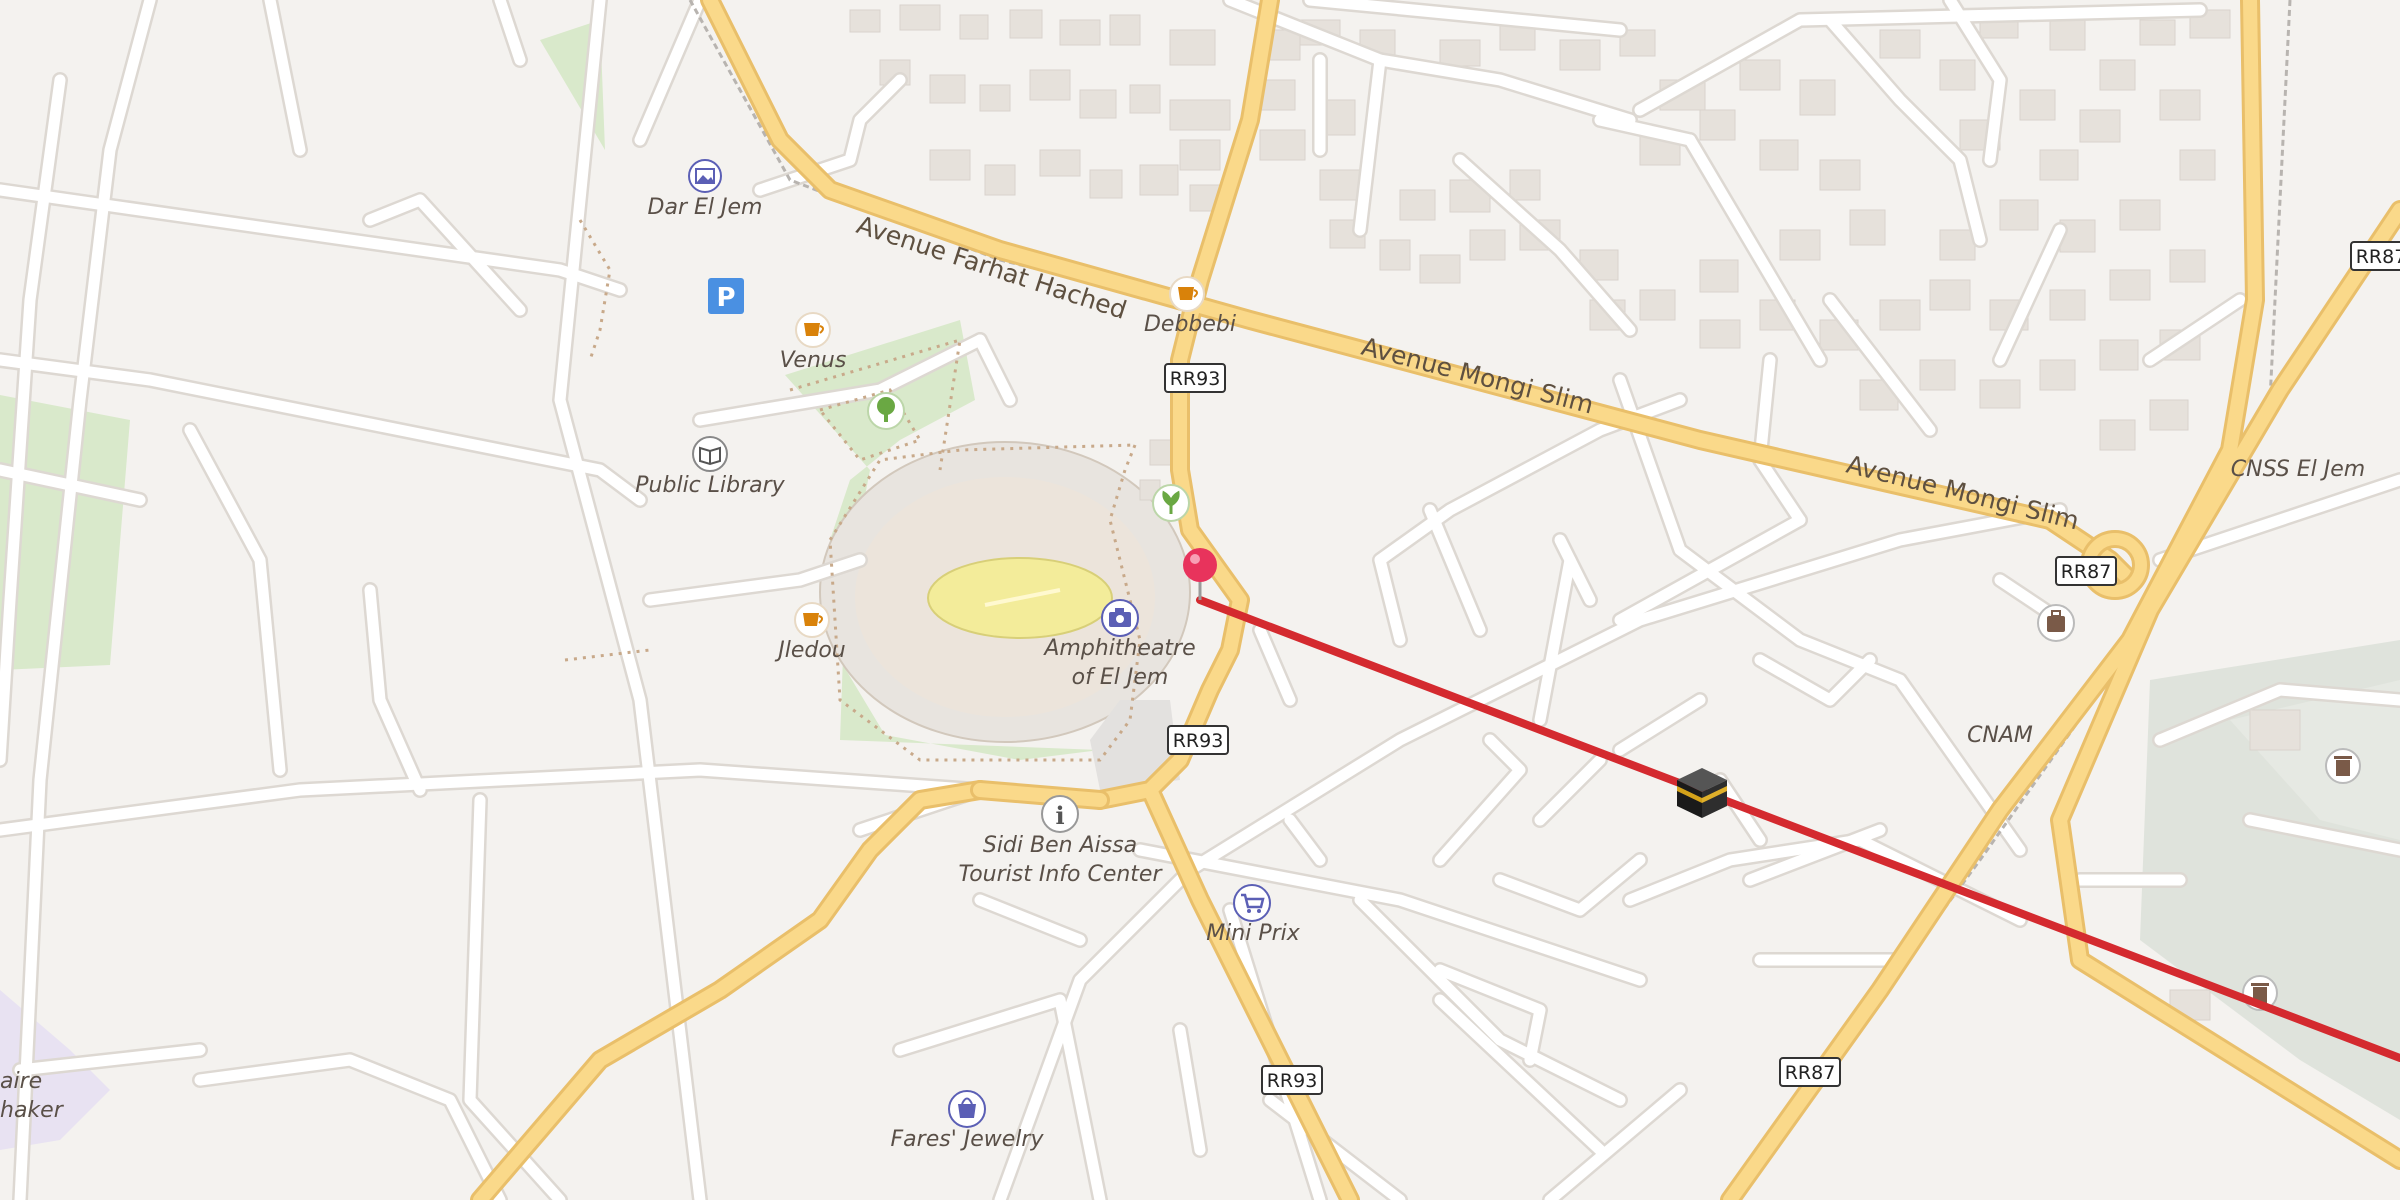 Image resolution: width=2400 pixels, height=1200 pixels. Describe the element at coordinates (32, 1110) in the screenshot. I see `place-label-cut-line2: haker` at that location.